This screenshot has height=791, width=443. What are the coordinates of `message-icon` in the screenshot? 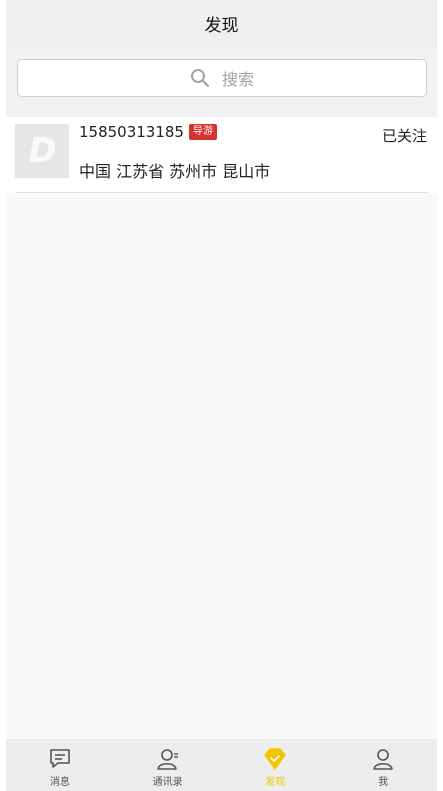 It's located at (60, 758).